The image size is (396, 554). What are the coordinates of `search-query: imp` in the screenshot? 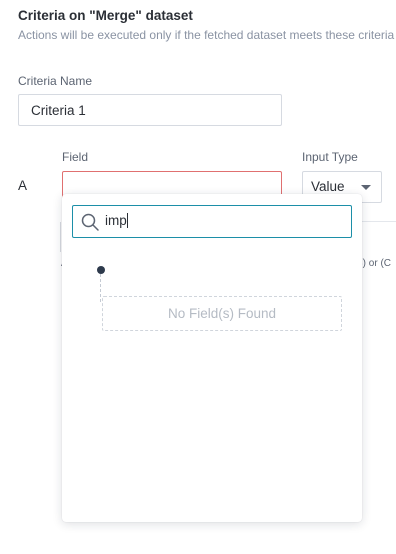 It's located at (116, 220).